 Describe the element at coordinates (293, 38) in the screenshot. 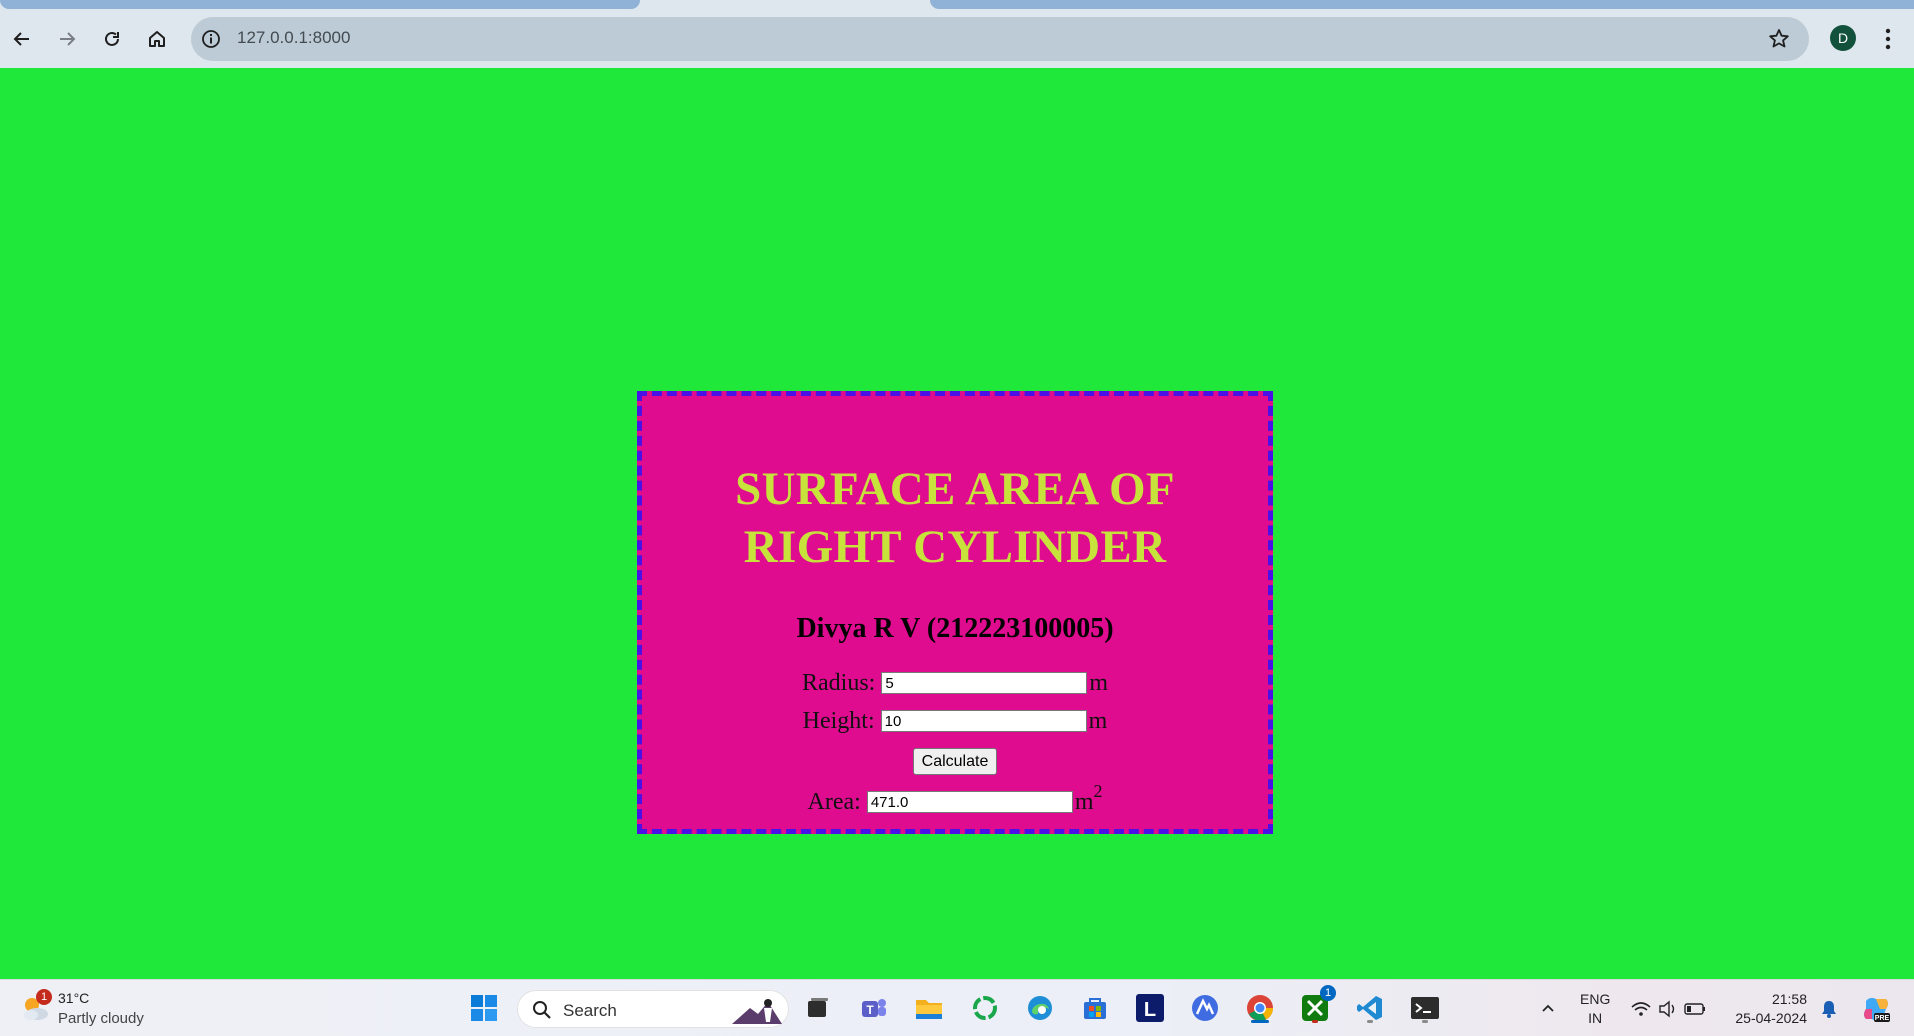

I see `url-text: 127.0.0.1:8000` at that location.